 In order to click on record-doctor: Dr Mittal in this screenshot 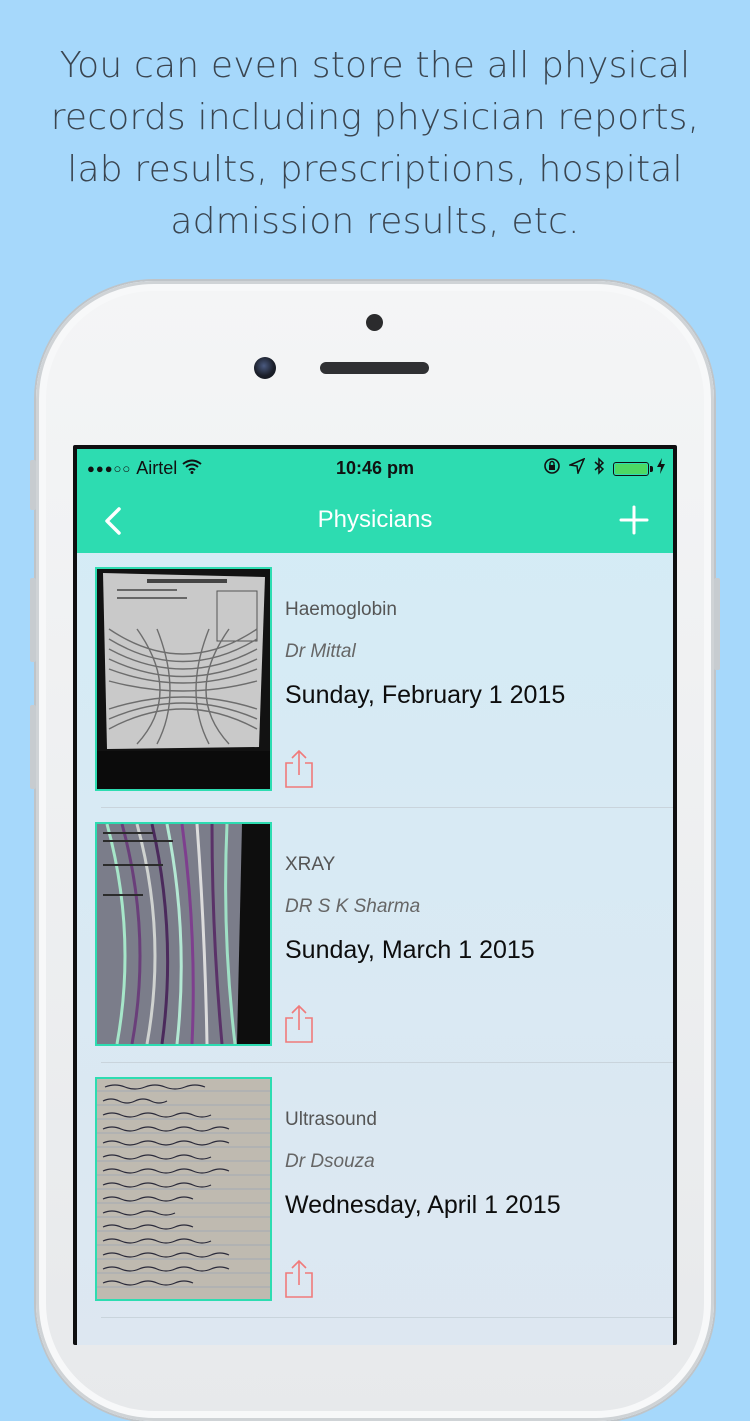, I will do `click(320, 651)`.